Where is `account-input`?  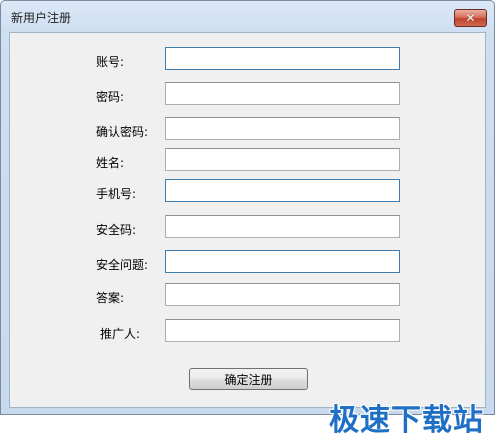
account-input is located at coordinates (282, 58).